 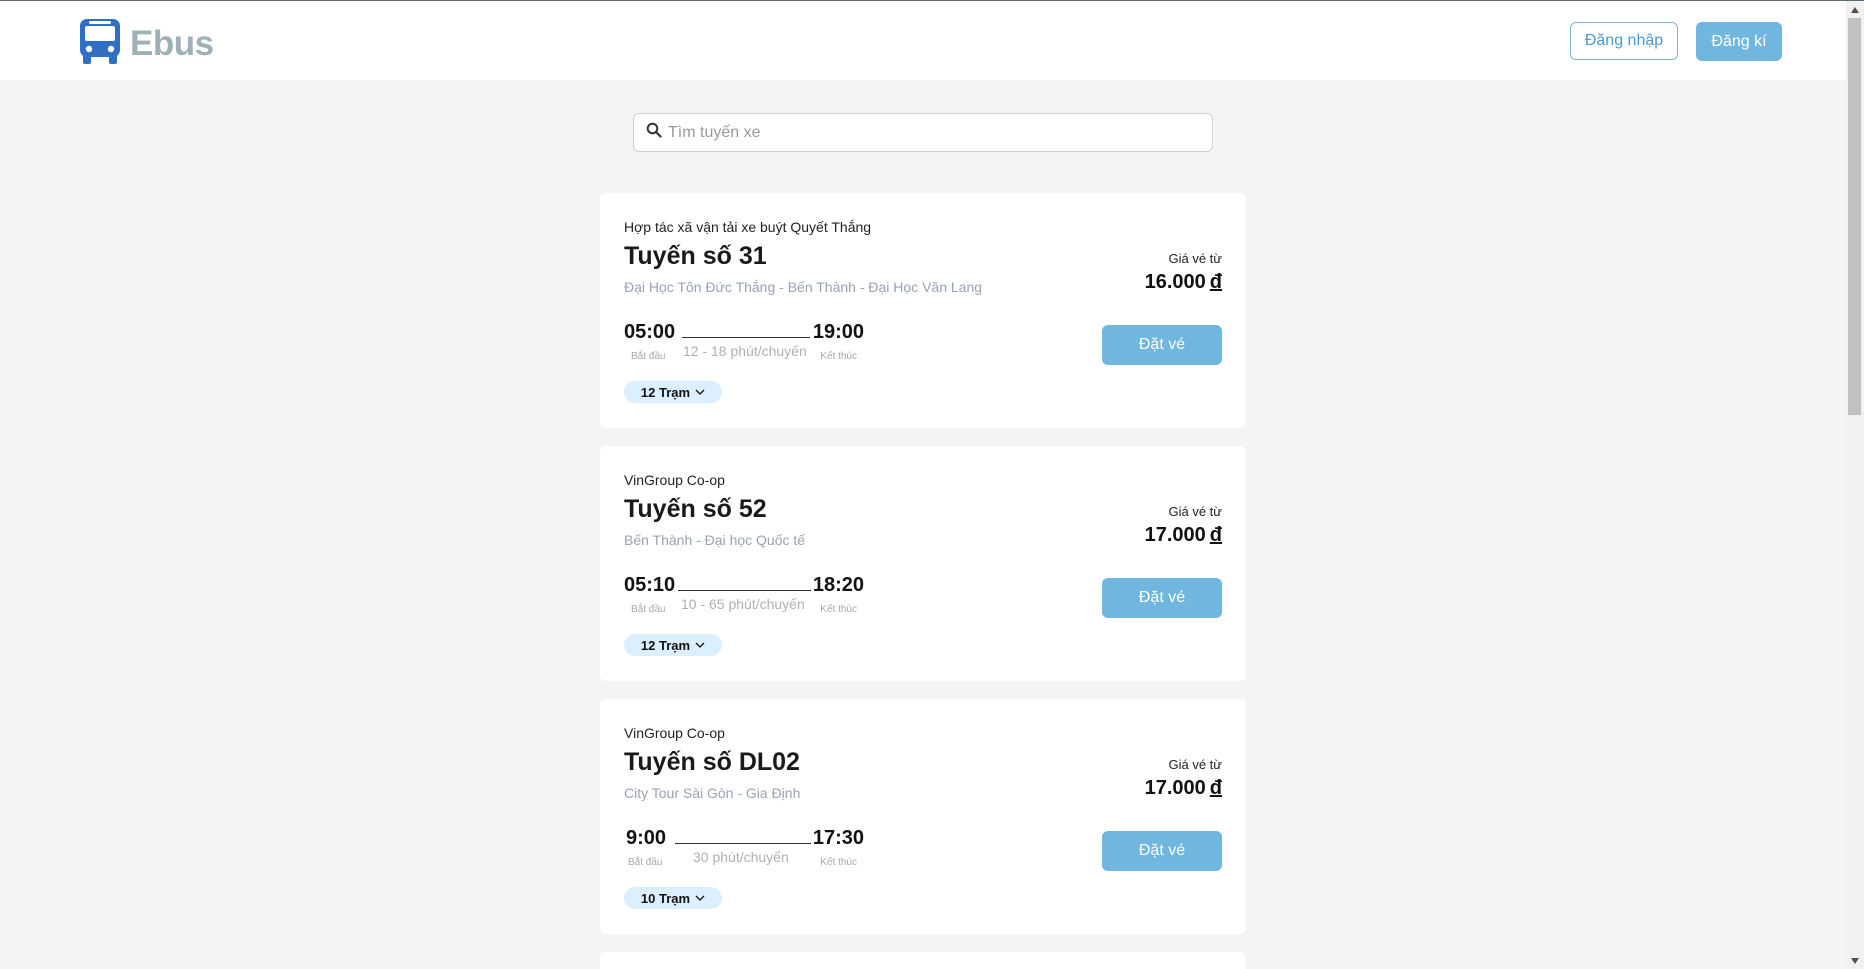 I want to click on price-amount: 16.000, so click(x=1175, y=282).